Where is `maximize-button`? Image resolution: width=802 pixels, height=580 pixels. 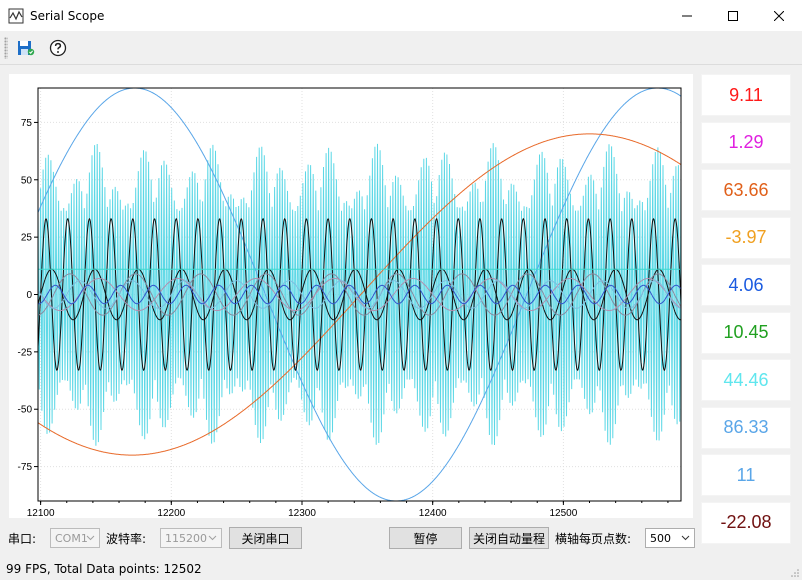
maximize-button is located at coordinates (733, 15).